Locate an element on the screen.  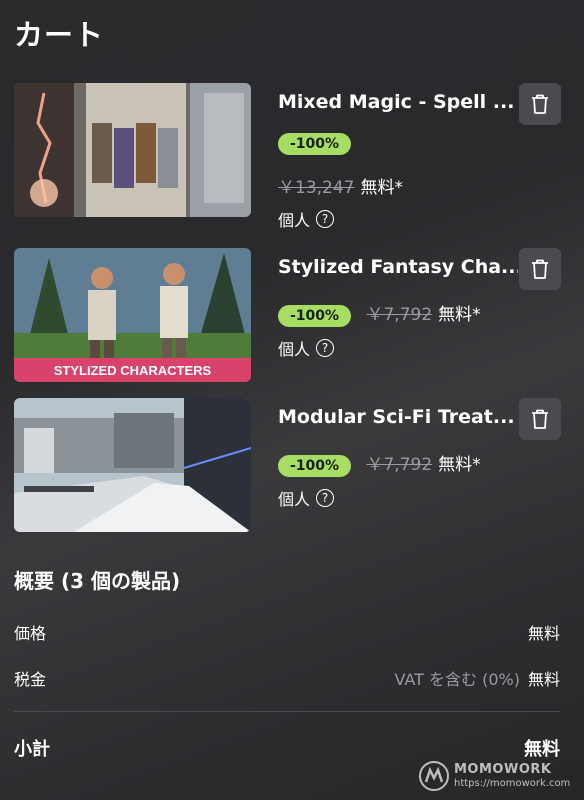
watermark-name: MOMOWORK is located at coordinates (503, 769).